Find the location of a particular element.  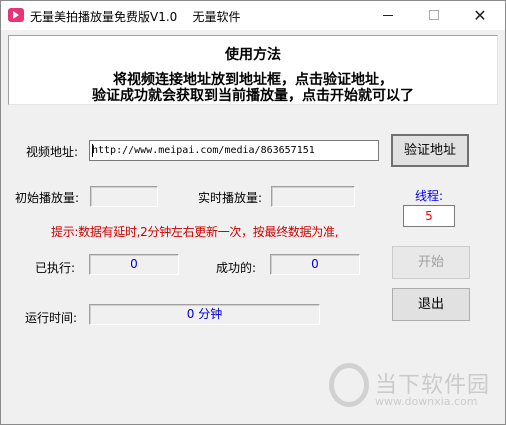

maximize-button is located at coordinates (434, 15).